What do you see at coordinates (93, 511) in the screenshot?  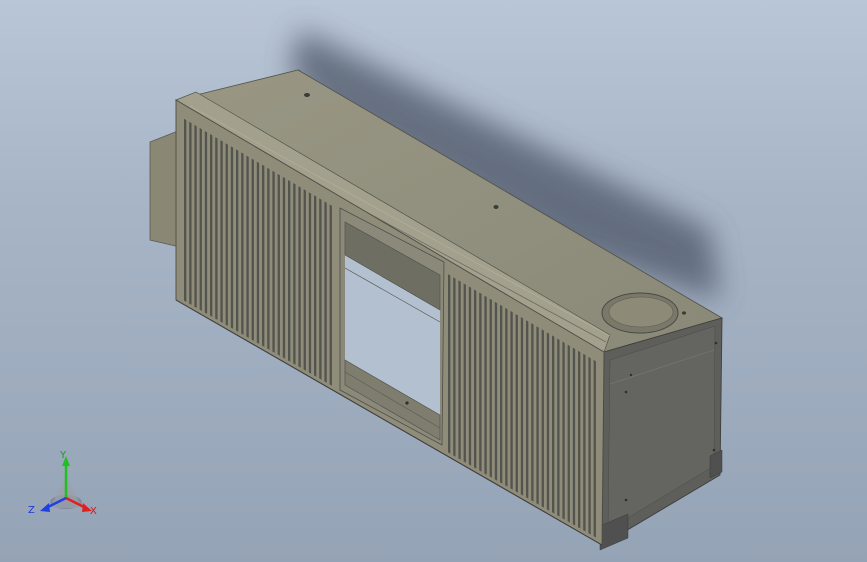 I see `x-axis-label: X` at bounding box center [93, 511].